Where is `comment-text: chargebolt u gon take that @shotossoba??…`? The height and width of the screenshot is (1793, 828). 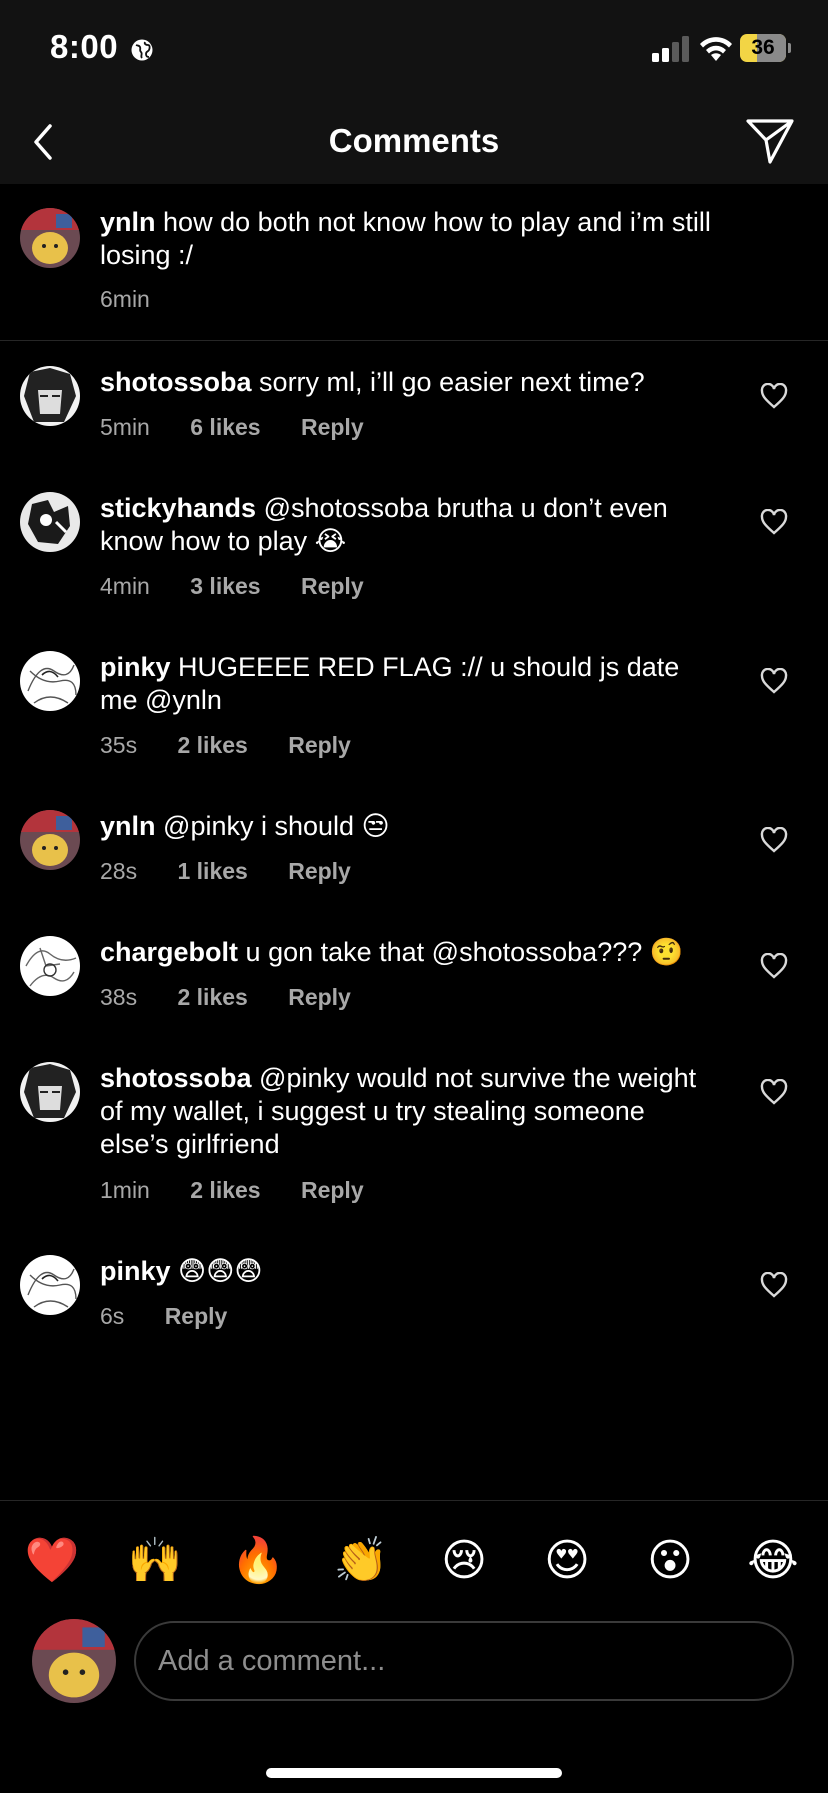 comment-text: chargebolt u gon take that @shotossoba??… is located at coordinates (410, 952).